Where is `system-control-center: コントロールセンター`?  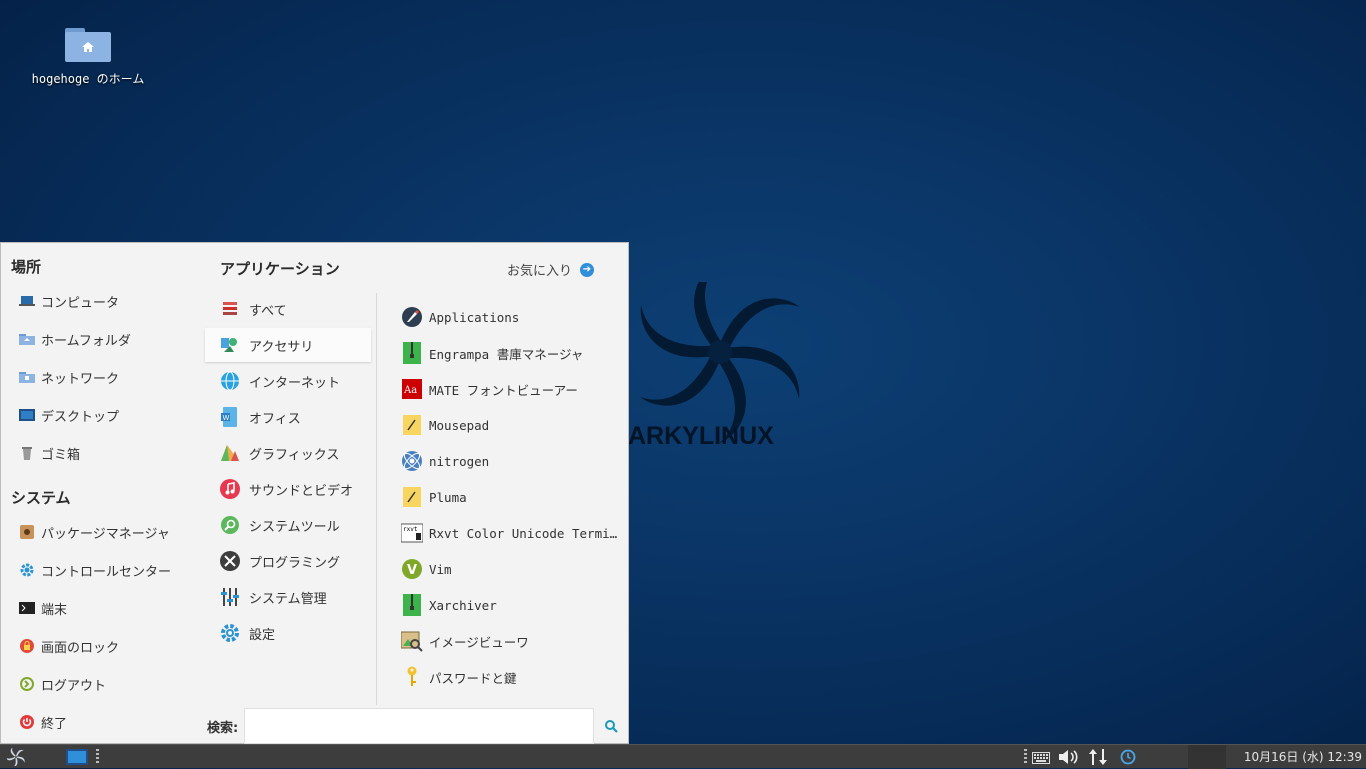 system-control-center: コントロールセンター is located at coordinates (95, 570).